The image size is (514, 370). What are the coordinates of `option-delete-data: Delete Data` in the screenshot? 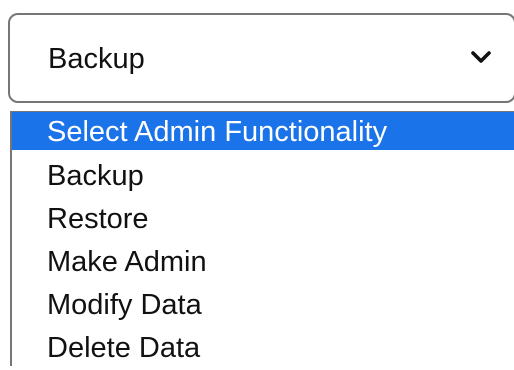 It's located at (263, 348).